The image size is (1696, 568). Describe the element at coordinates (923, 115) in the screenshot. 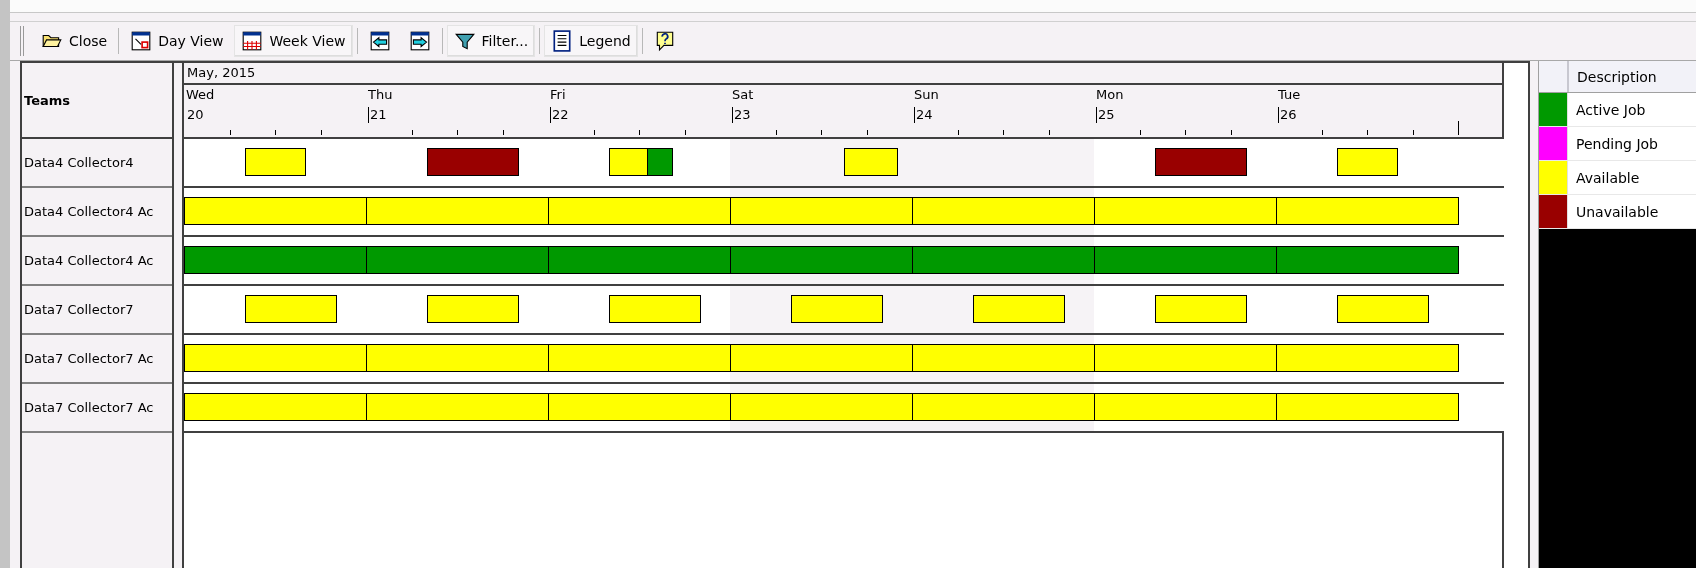

I see `day-date: 24` at that location.